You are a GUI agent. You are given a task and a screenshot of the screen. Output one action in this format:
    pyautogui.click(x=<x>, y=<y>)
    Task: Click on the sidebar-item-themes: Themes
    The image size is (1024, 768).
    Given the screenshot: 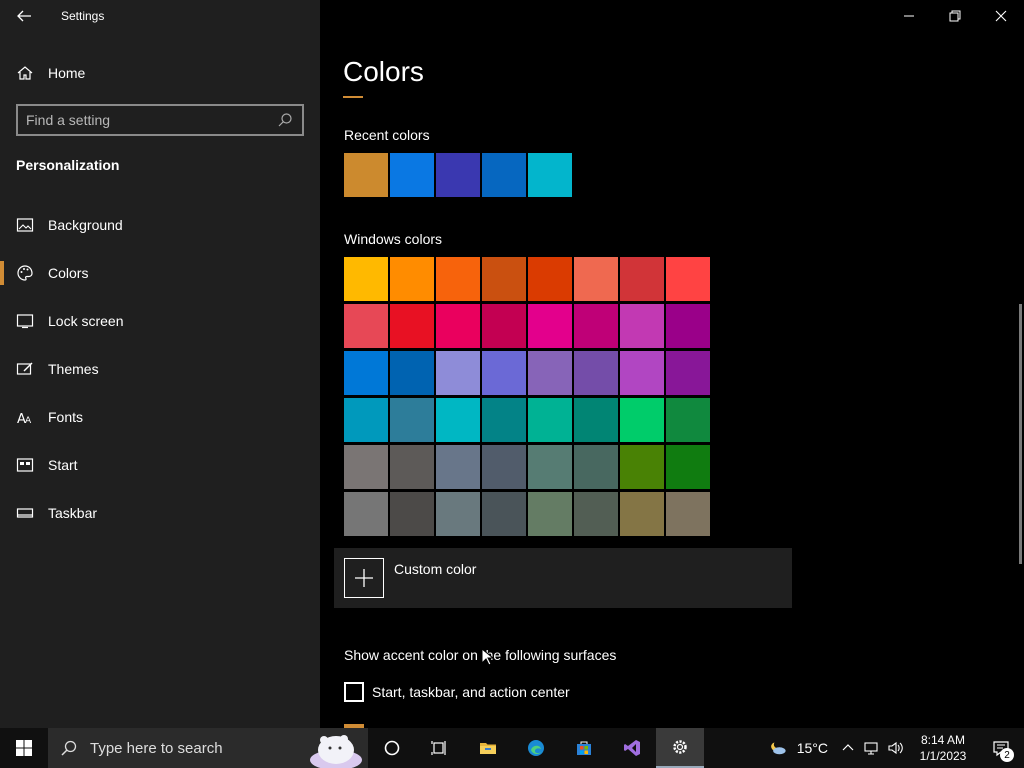 What is the action you would take?
    pyautogui.click(x=160, y=369)
    